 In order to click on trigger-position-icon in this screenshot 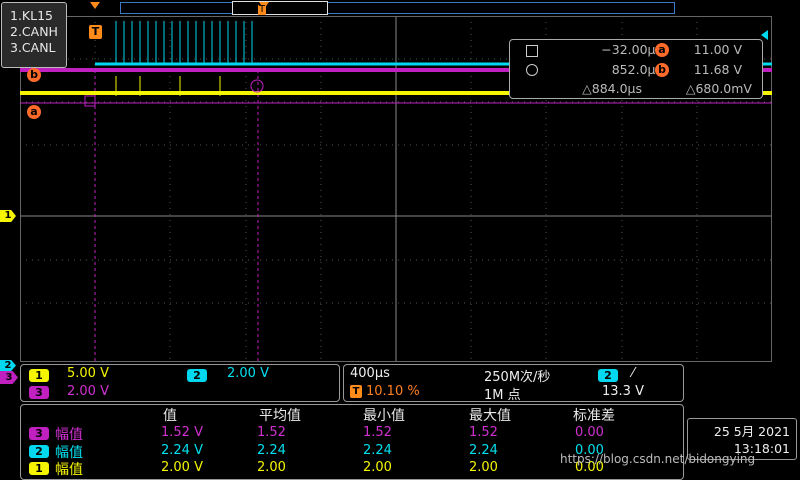, I will do `click(95, 5)`.